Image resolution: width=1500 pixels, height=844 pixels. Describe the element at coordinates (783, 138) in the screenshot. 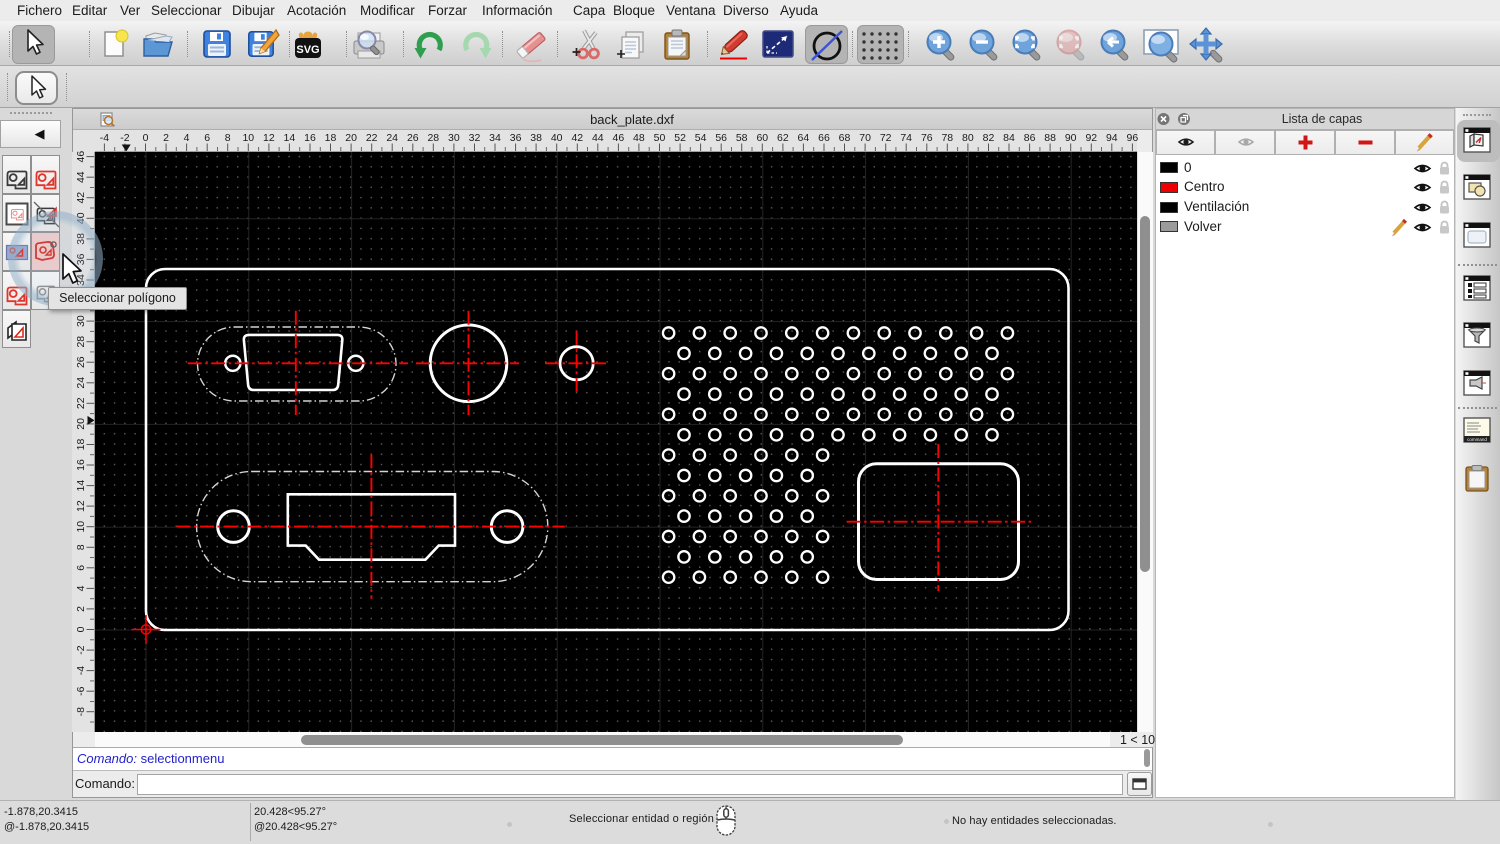

I see `svg-text: 62` at that location.